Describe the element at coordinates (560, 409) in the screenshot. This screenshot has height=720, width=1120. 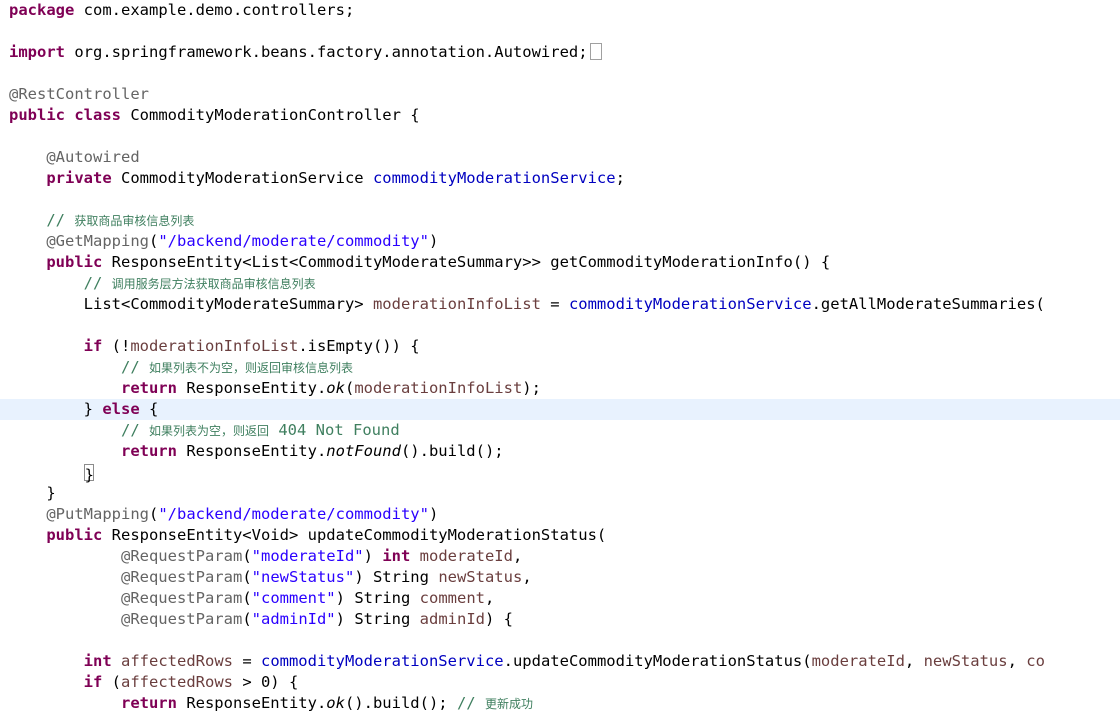
I see `code-line-else-current: } else {` at that location.